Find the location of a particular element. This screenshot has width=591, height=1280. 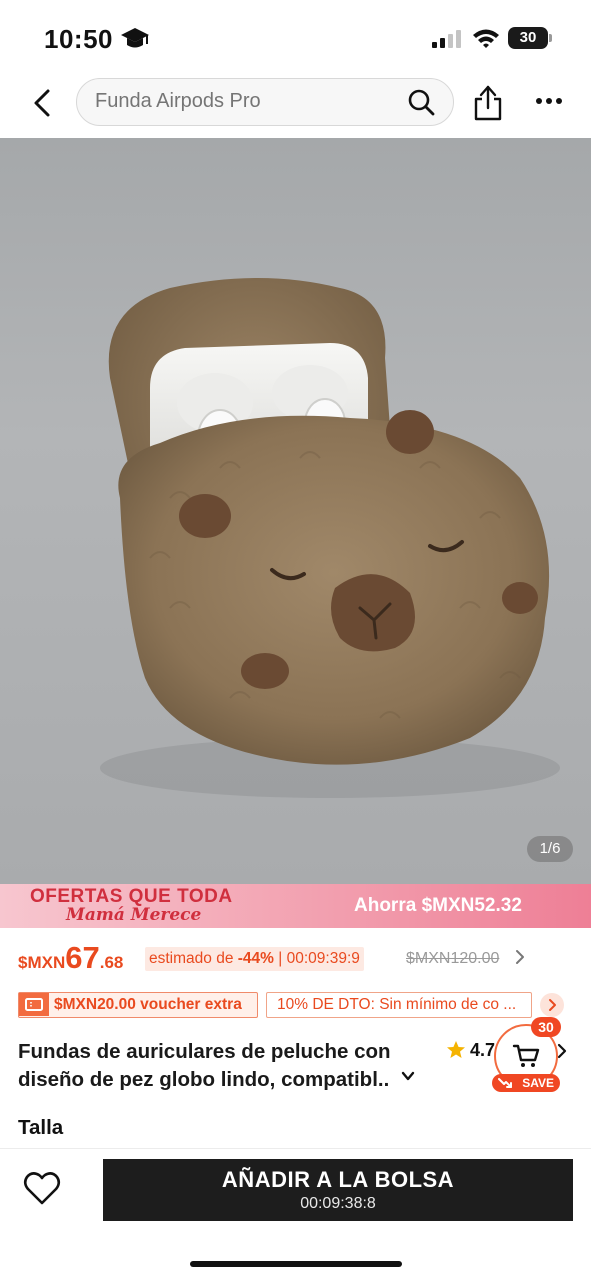

price-integer: 67 is located at coordinates (82, 957).